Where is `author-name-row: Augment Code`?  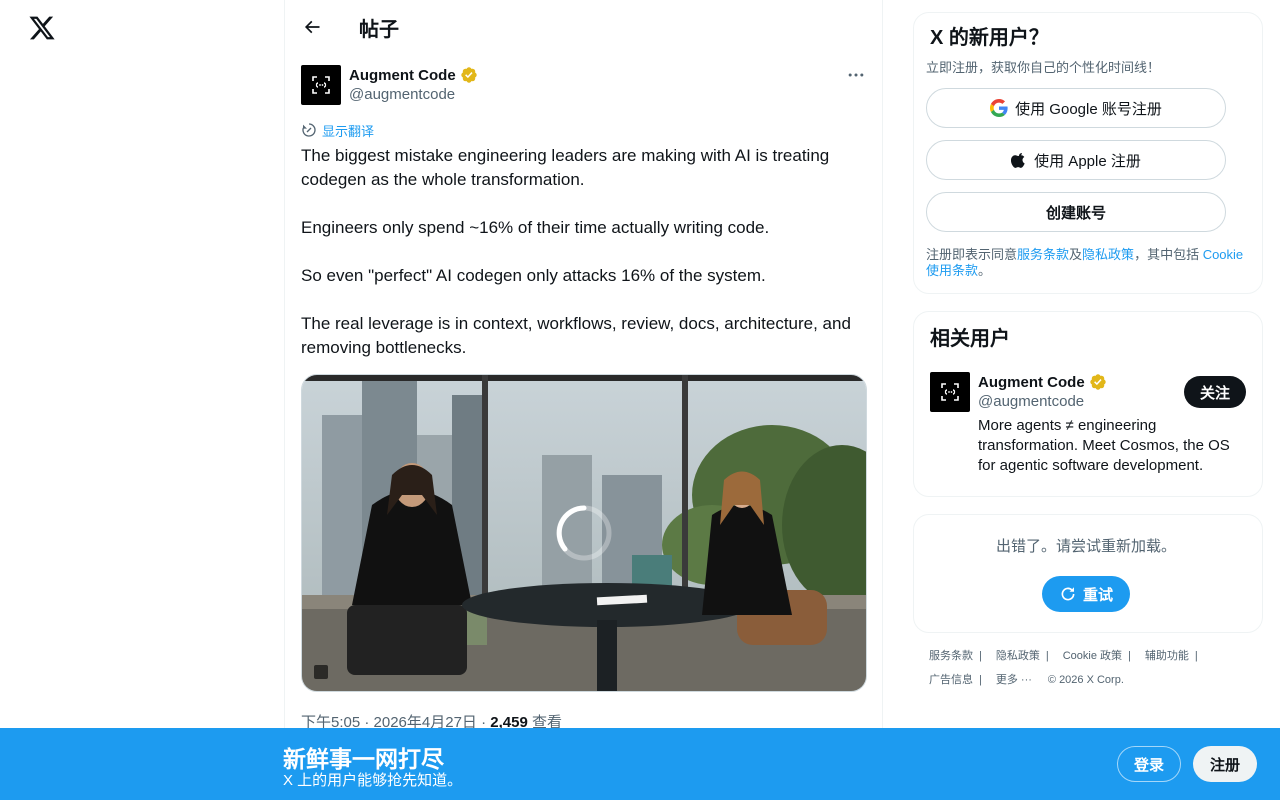 author-name-row: Augment Code is located at coordinates (597, 75).